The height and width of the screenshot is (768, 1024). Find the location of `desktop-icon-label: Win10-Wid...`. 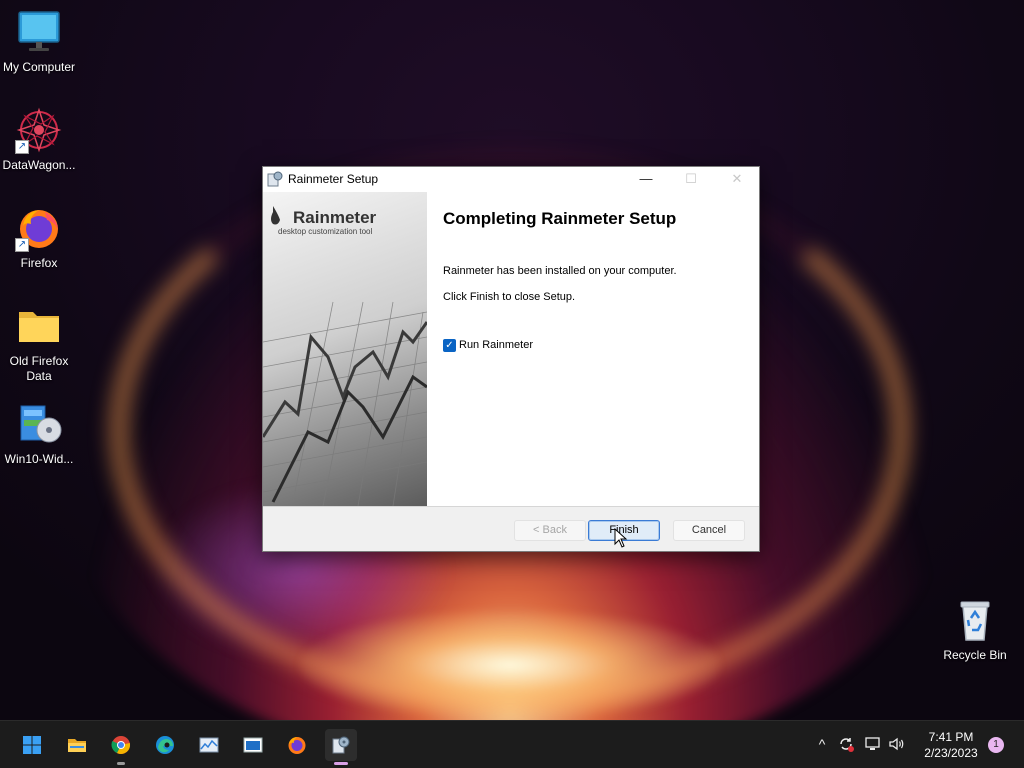

desktop-icon-label: Win10-Wid... is located at coordinates (39, 459).